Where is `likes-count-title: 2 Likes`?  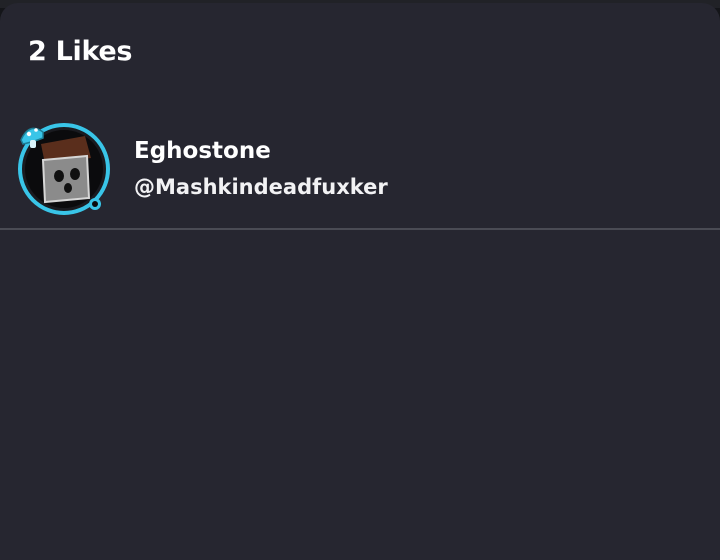
likes-count-title: 2 Likes is located at coordinates (80, 51).